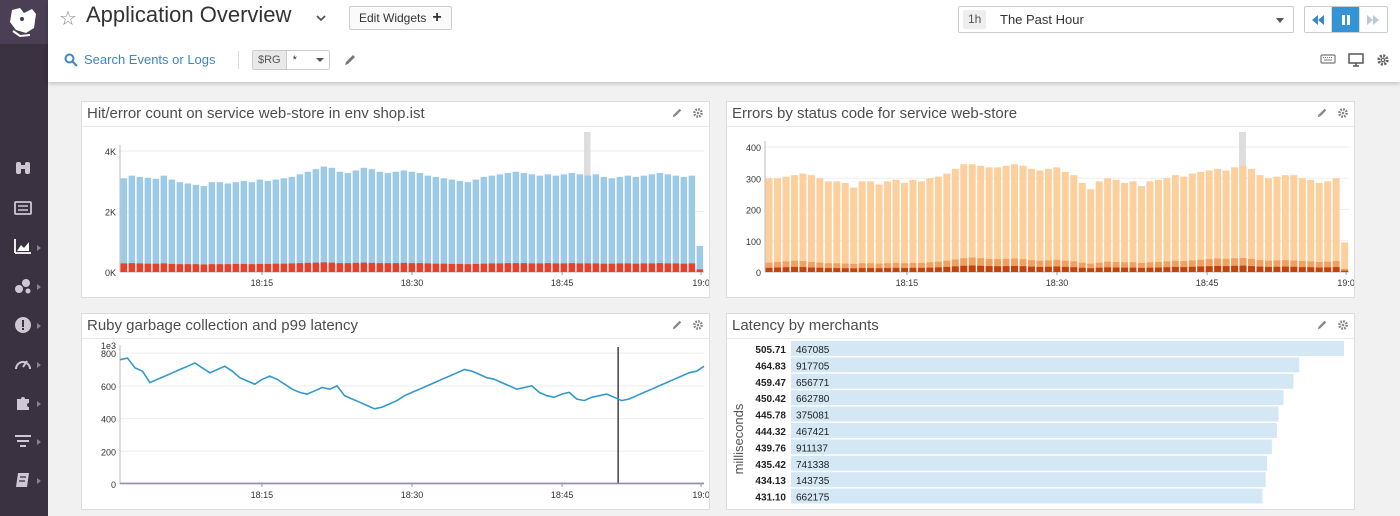  Describe the element at coordinates (1356, 60) in the screenshot. I see `tv-mode-icon` at that location.